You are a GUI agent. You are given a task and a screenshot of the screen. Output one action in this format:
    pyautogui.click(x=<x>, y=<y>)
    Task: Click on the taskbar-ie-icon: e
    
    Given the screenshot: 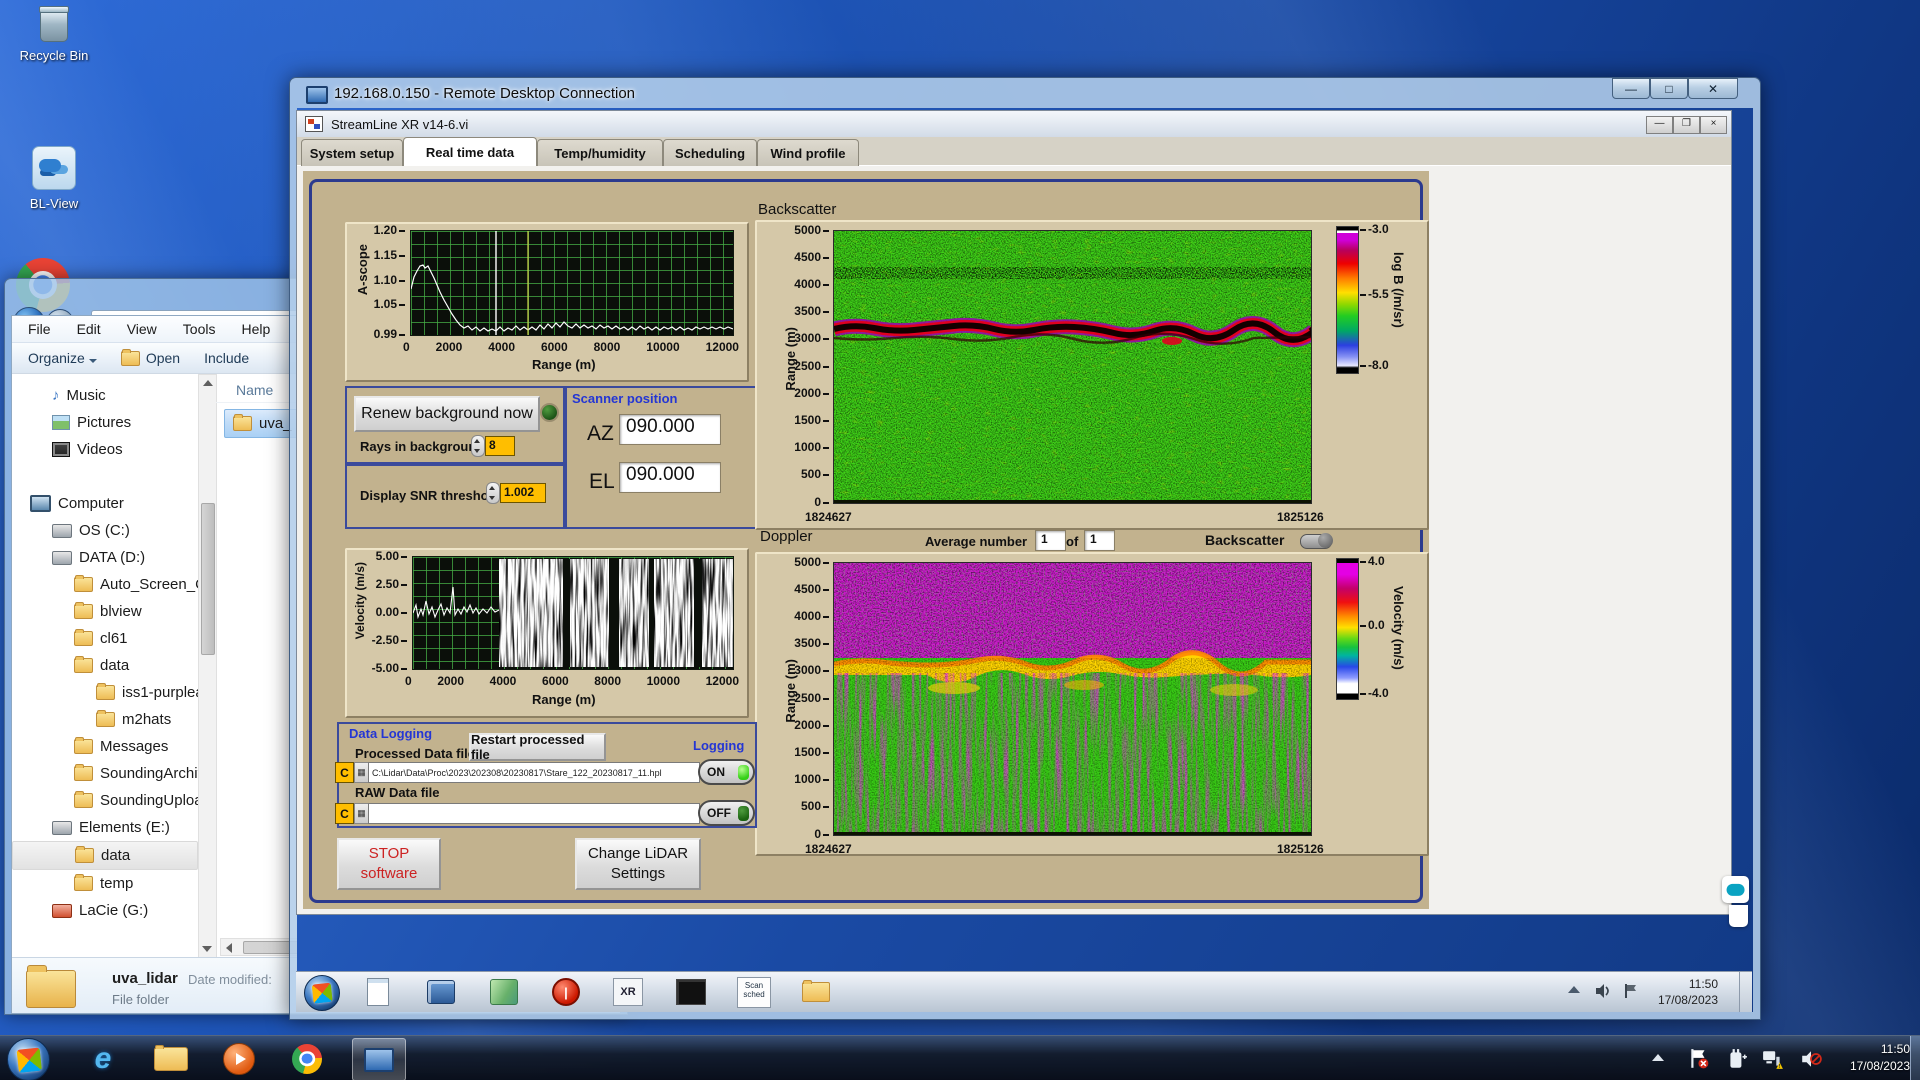 What is the action you would take?
    pyautogui.click(x=103, y=1058)
    